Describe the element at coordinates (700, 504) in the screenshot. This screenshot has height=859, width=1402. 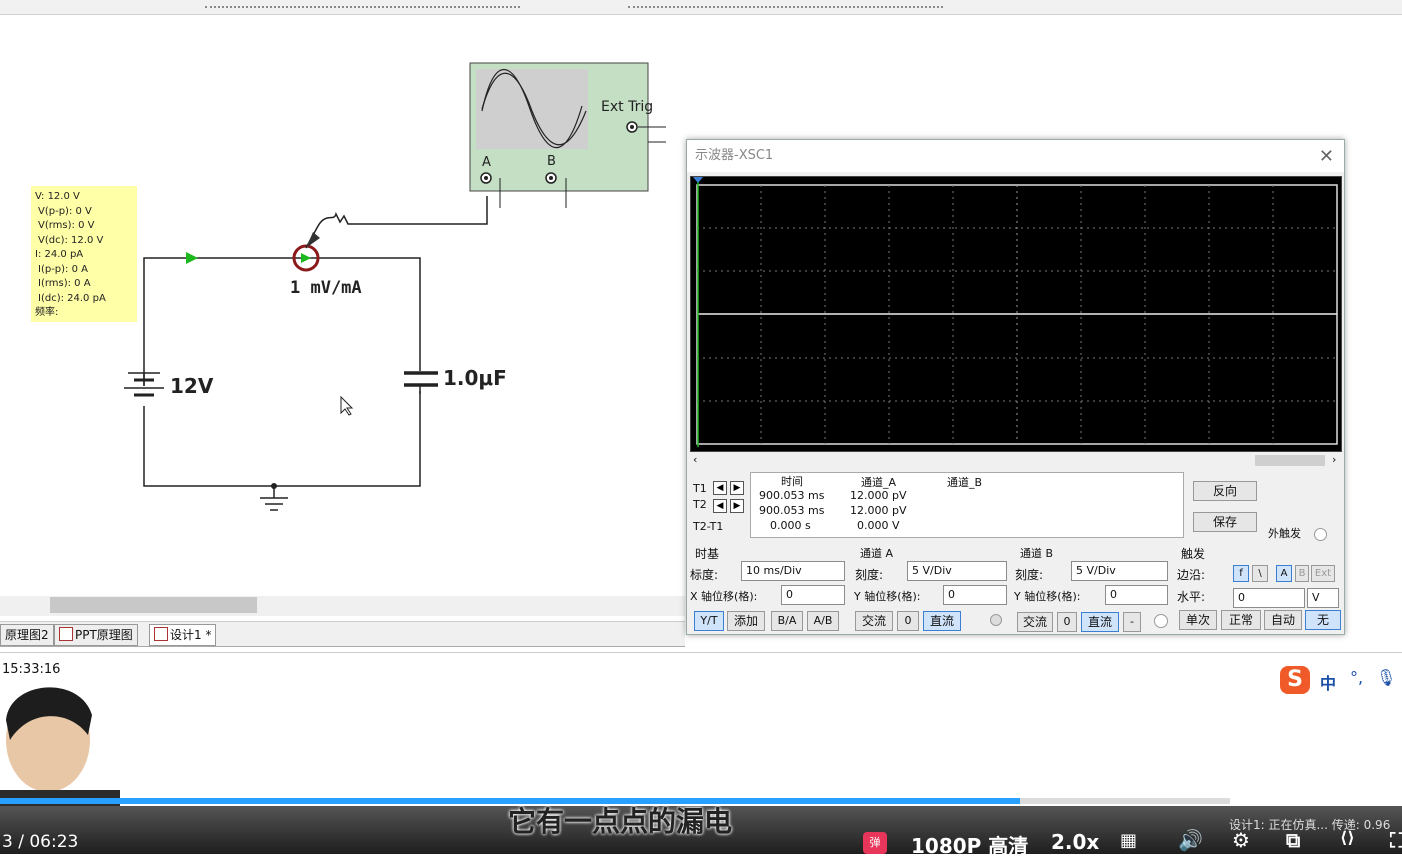
I see `t2-label: T2` at that location.